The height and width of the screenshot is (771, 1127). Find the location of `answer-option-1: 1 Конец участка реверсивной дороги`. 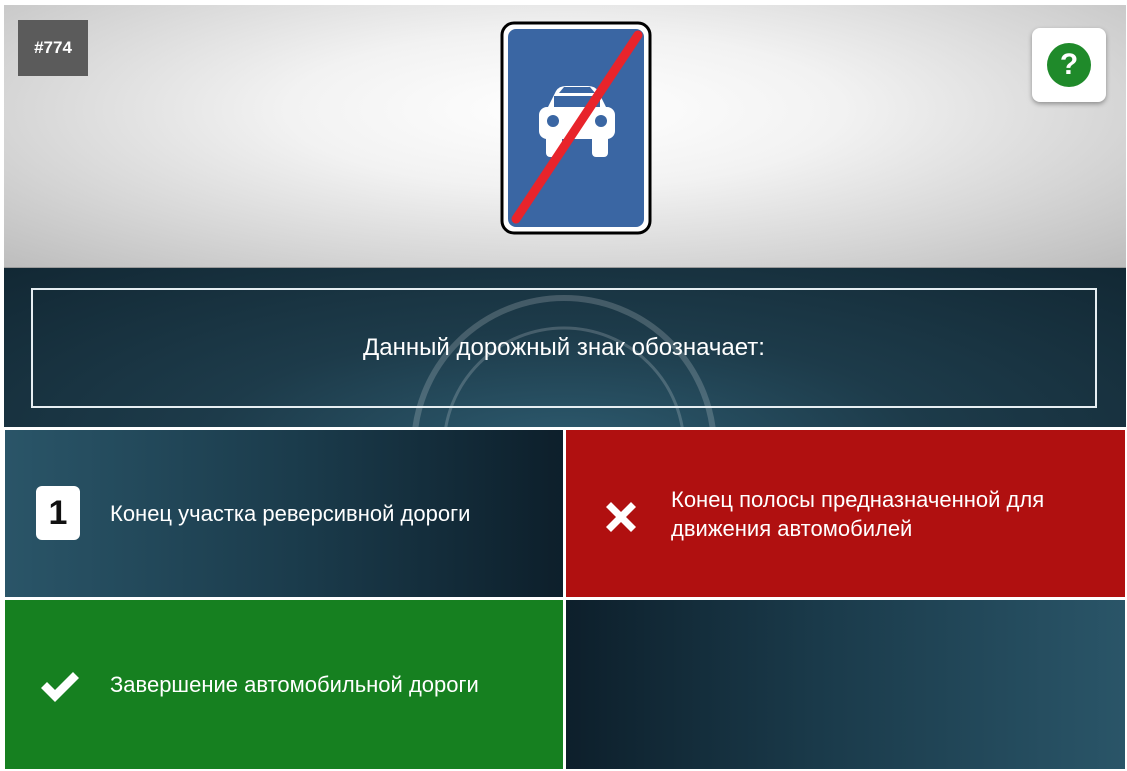

answer-option-1: 1 Конец участка реверсивной дороги is located at coordinates (284, 513).